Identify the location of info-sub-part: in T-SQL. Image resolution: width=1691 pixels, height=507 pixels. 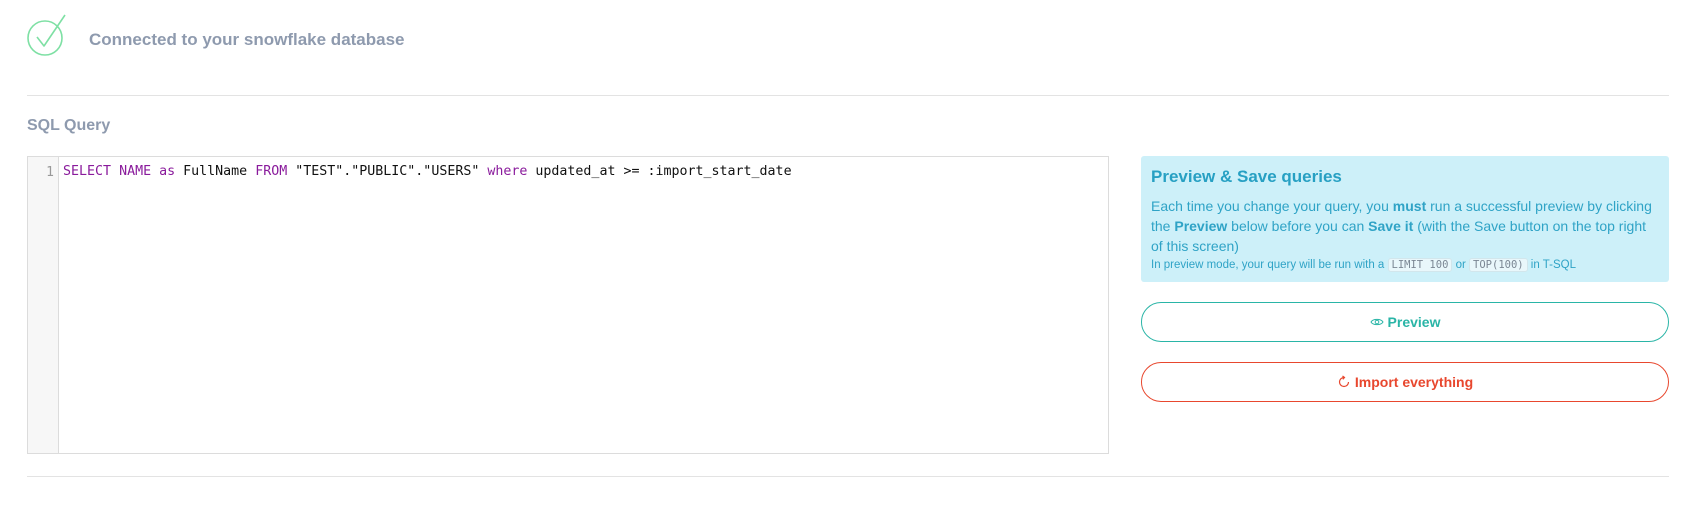
(1551, 265).